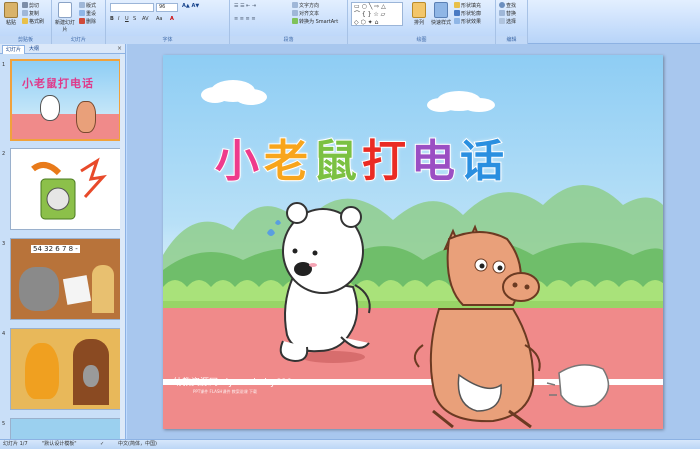 The height and width of the screenshot is (449, 700). What do you see at coordinates (86, 117) in the screenshot?
I see `thumb-pig` at bounding box center [86, 117].